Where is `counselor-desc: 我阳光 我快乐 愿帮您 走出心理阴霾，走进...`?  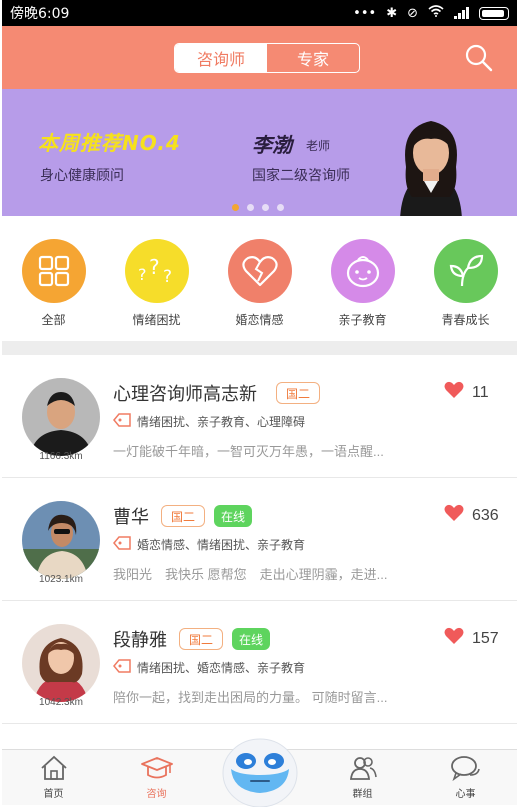
counselor-desc: 我阳光 我快乐 愿帮您 走出心理阴霾，走进... is located at coordinates (250, 574).